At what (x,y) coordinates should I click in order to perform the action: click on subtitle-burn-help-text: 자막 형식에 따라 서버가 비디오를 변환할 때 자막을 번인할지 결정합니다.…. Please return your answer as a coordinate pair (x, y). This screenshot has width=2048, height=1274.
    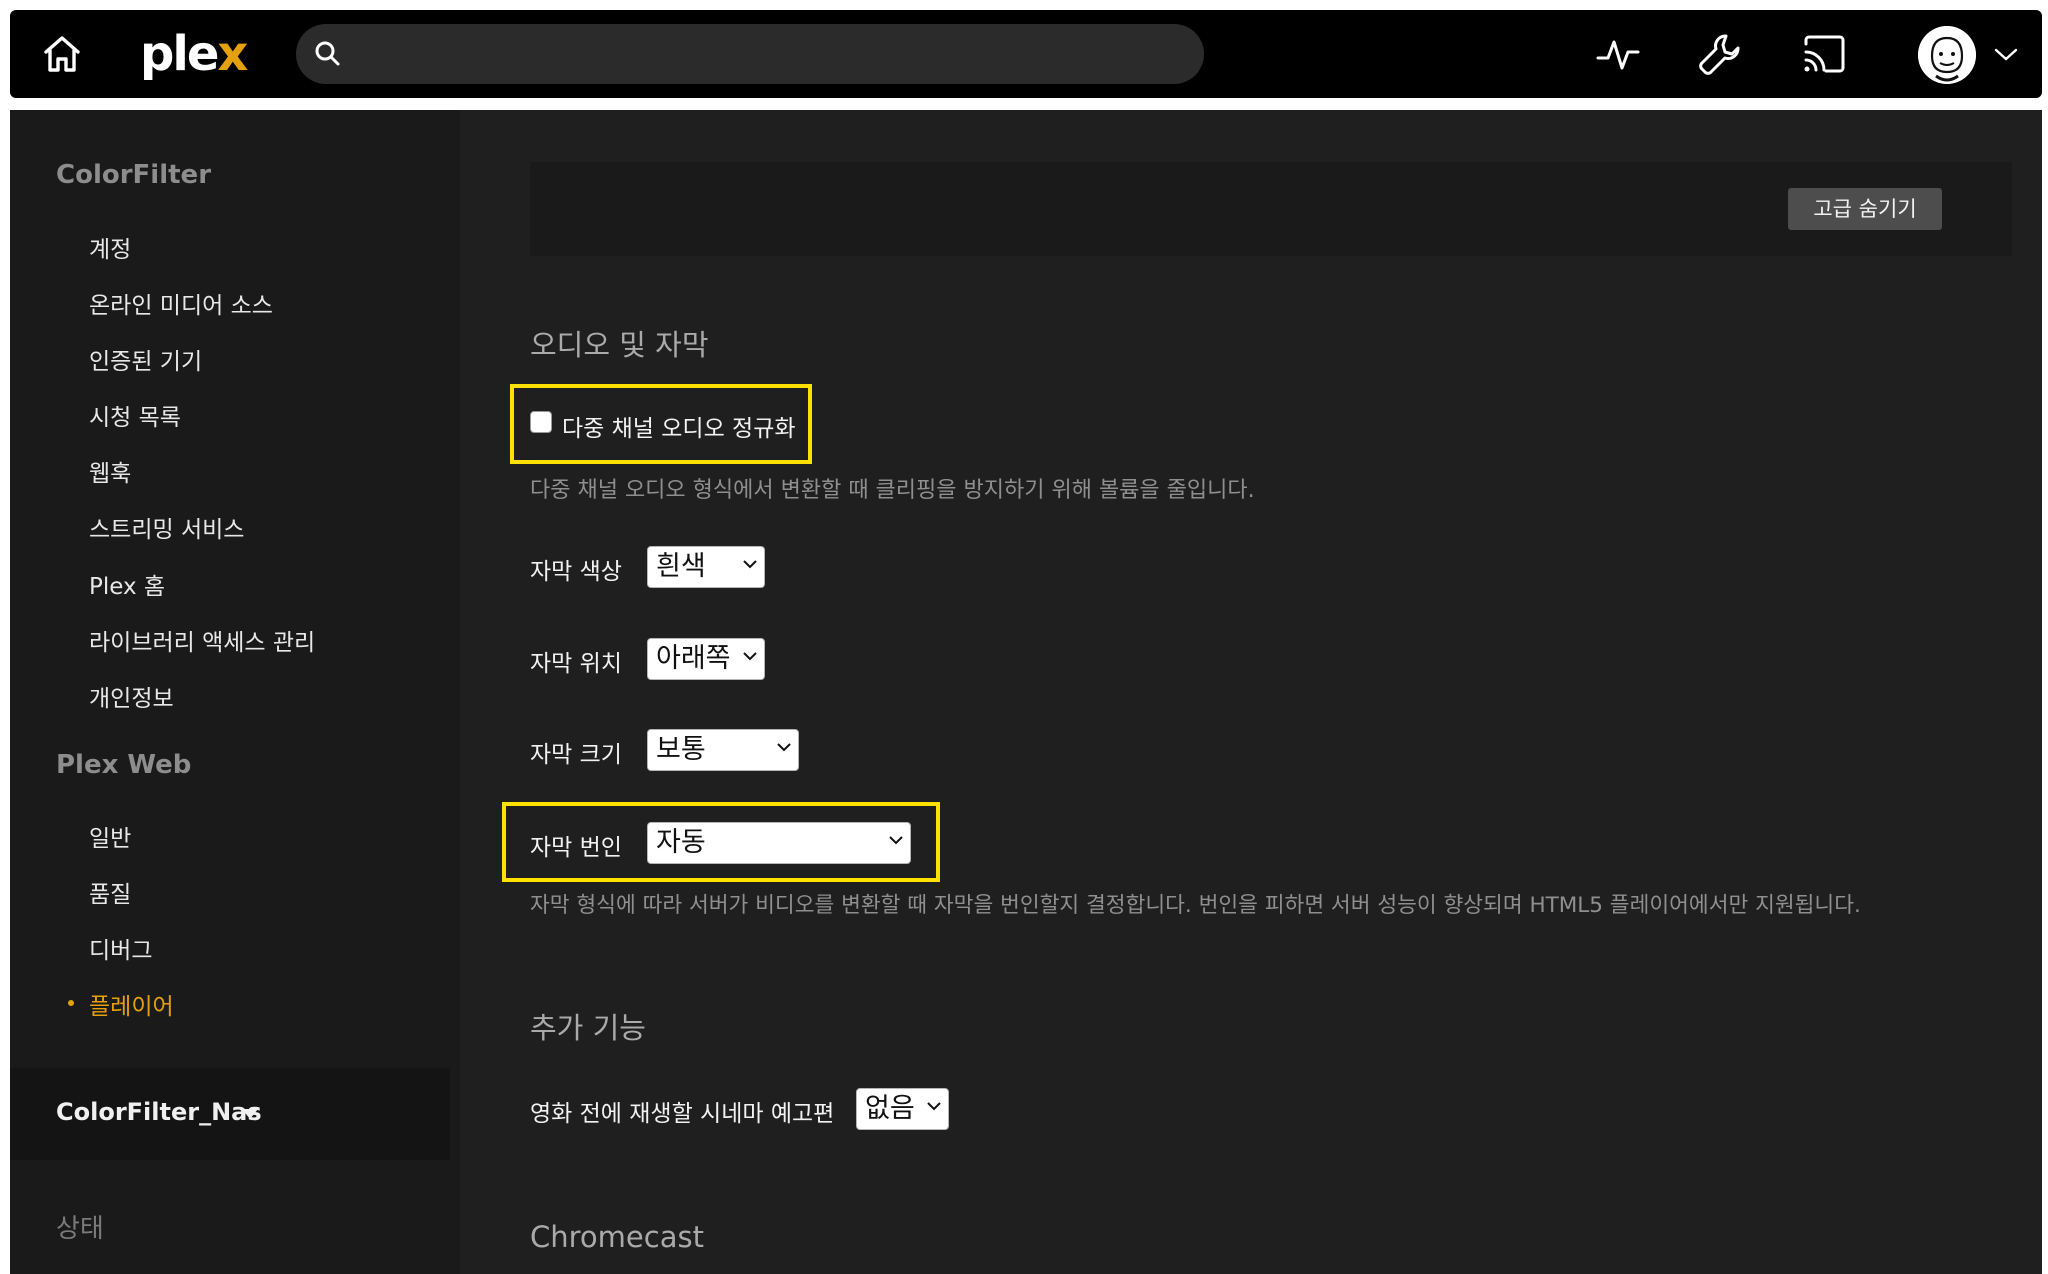
    Looking at the image, I should click on (1195, 905).